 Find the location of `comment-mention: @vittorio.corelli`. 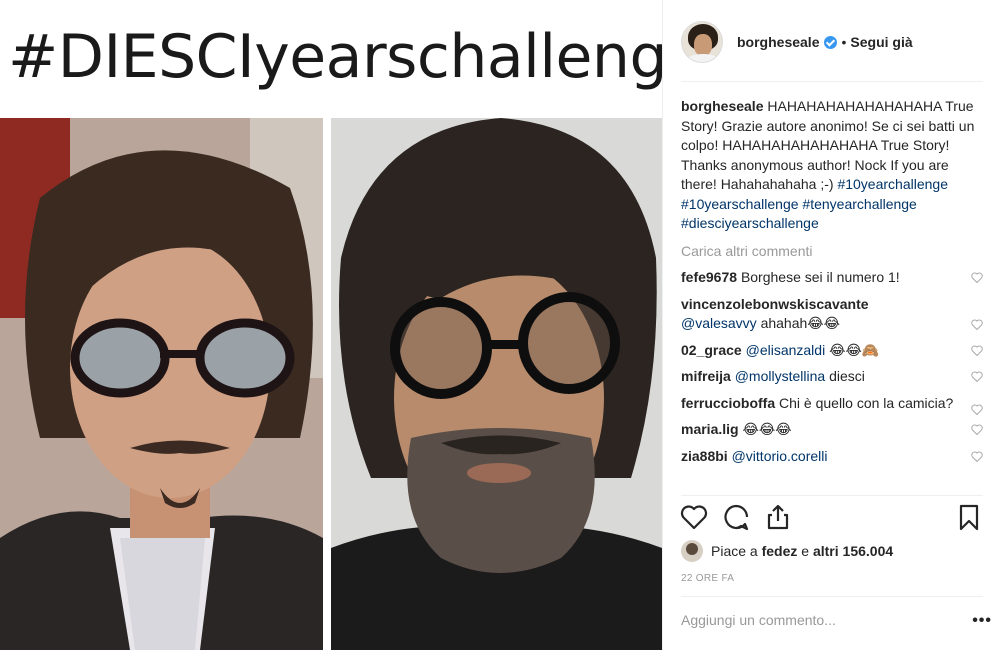

comment-mention: @vittorio.corelli is located at coordinates (780, 456).